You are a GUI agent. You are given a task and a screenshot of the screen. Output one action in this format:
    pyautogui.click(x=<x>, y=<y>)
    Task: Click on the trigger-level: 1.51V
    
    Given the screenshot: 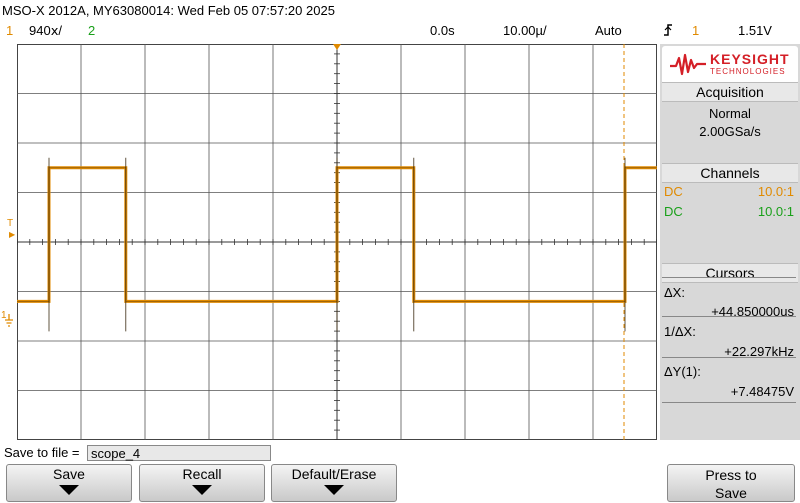 What is the action you would take?
    pyautogui.click(x=755, y=30)
    